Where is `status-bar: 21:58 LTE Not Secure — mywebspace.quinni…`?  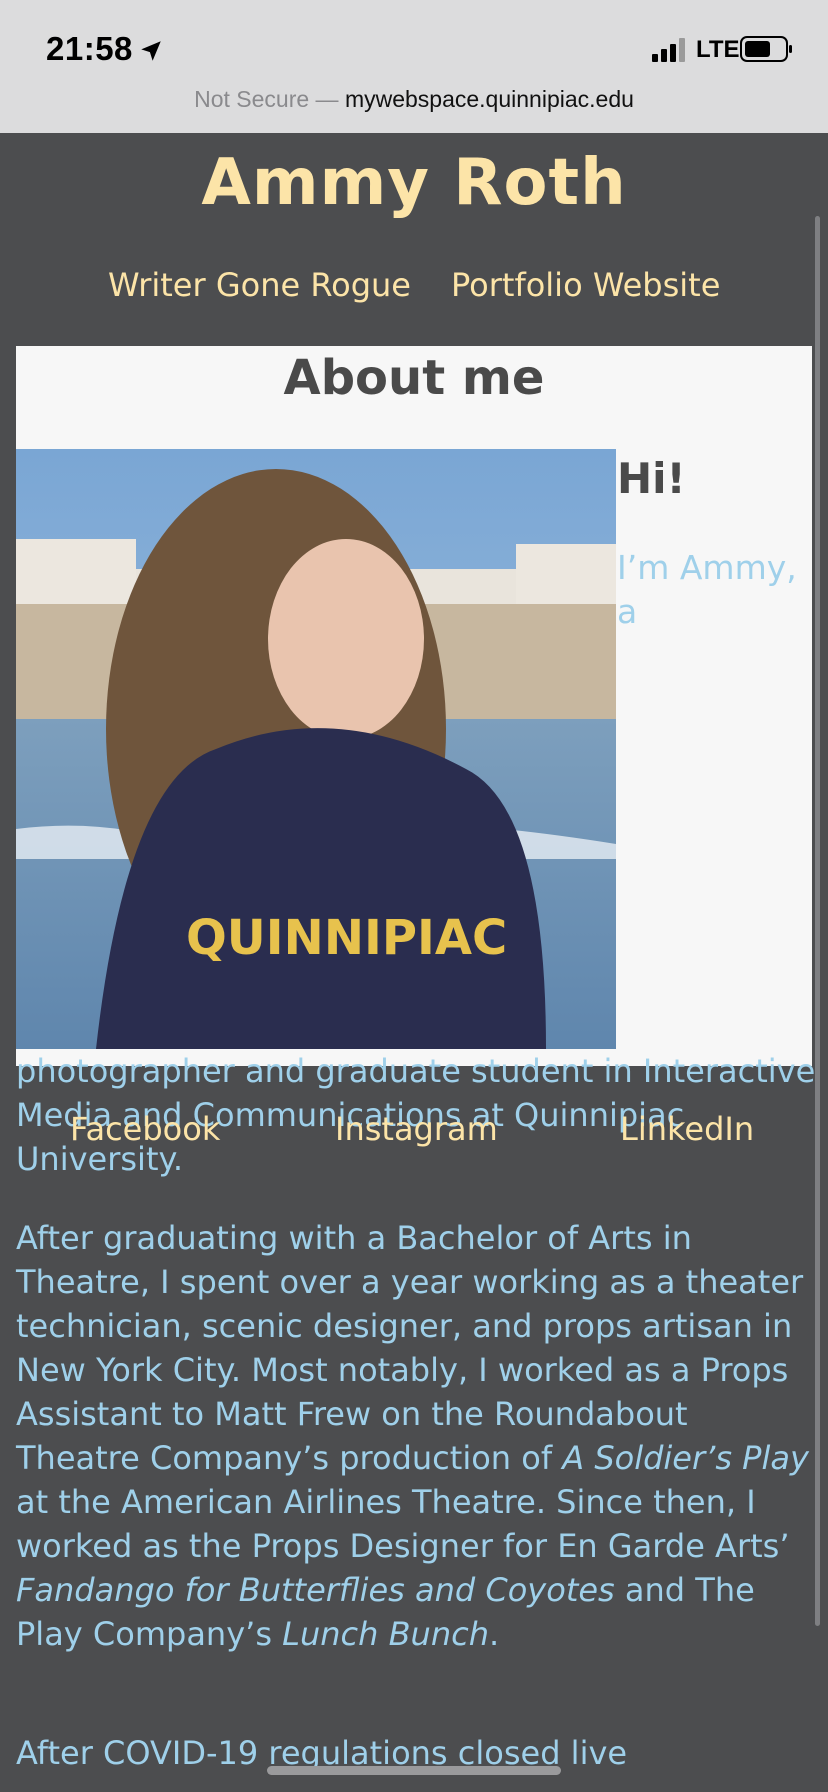
status-bar: 21:58 LTE Not Secure — mywebspace.quinni… is located at coordinates (414, 66).